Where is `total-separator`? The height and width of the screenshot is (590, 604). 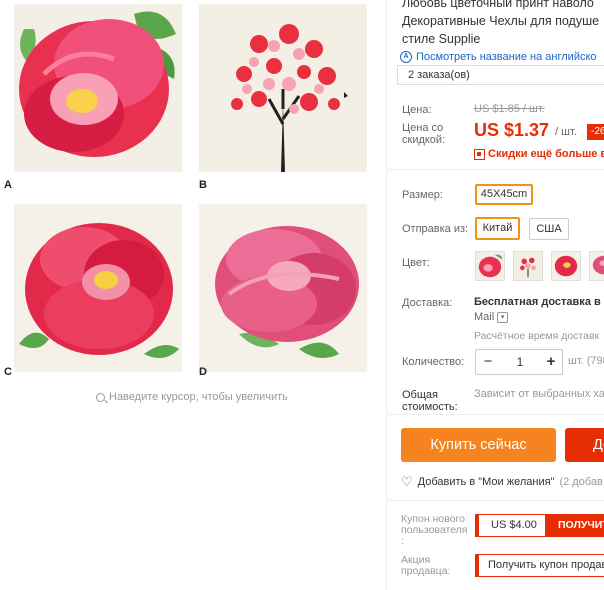
total-separator is located at coordinates (495, 414).